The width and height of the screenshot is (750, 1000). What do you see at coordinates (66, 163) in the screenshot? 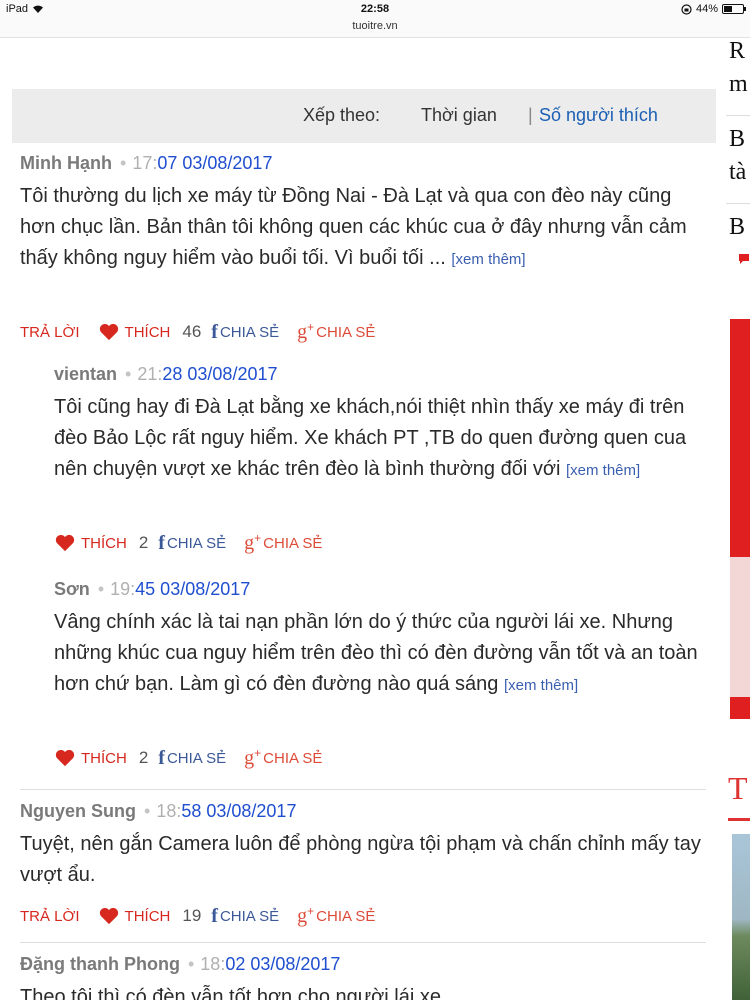
I see `comment-author: Minh Hạnh` at bounding box center [66, 163].